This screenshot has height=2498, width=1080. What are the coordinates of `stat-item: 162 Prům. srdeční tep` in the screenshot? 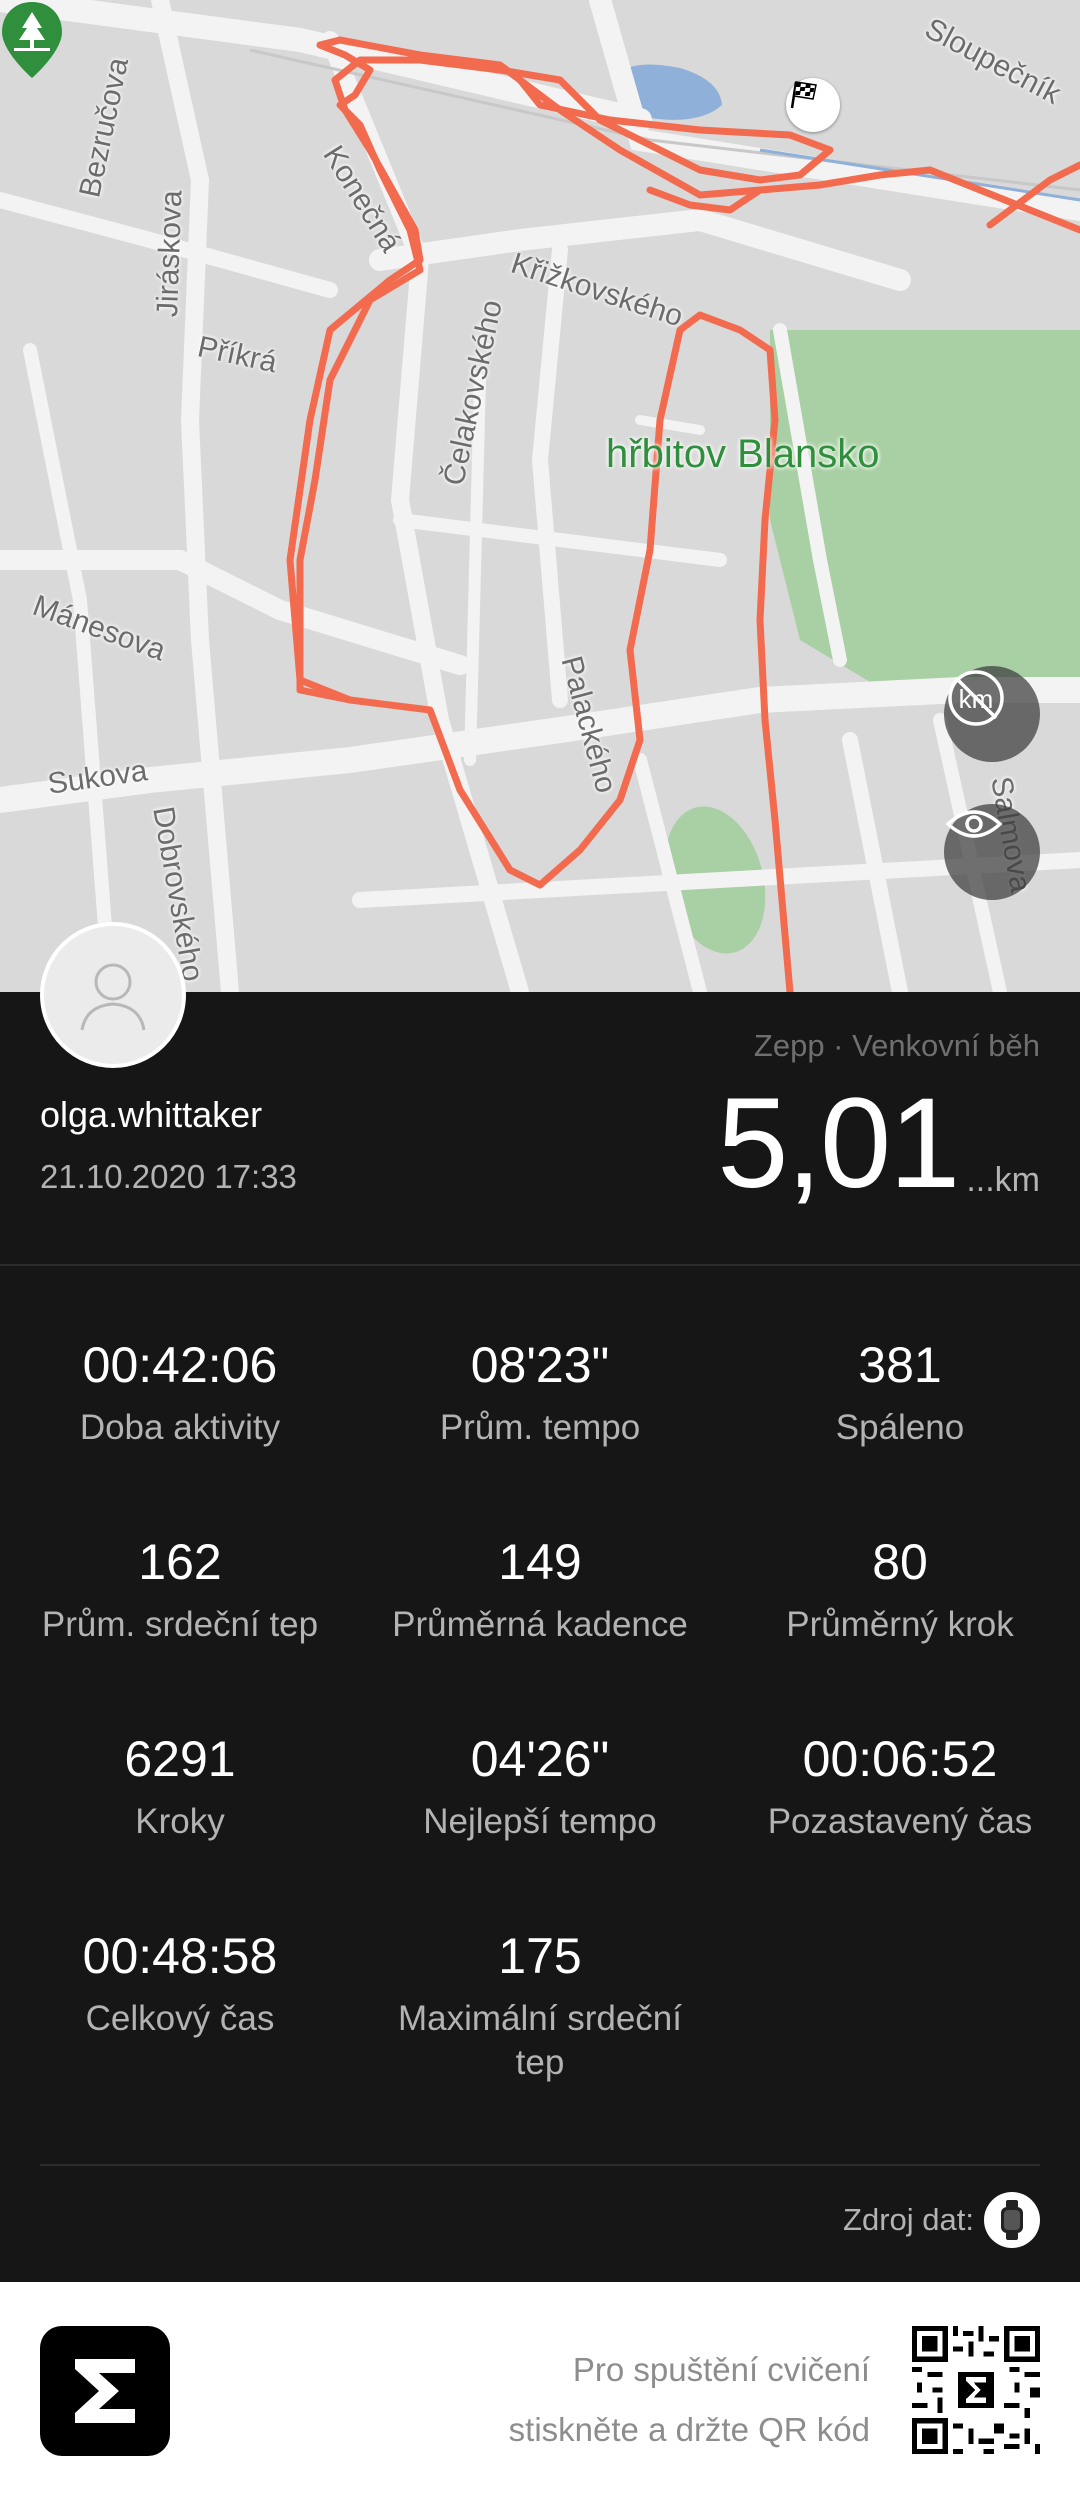 It's located at (180, 1592).